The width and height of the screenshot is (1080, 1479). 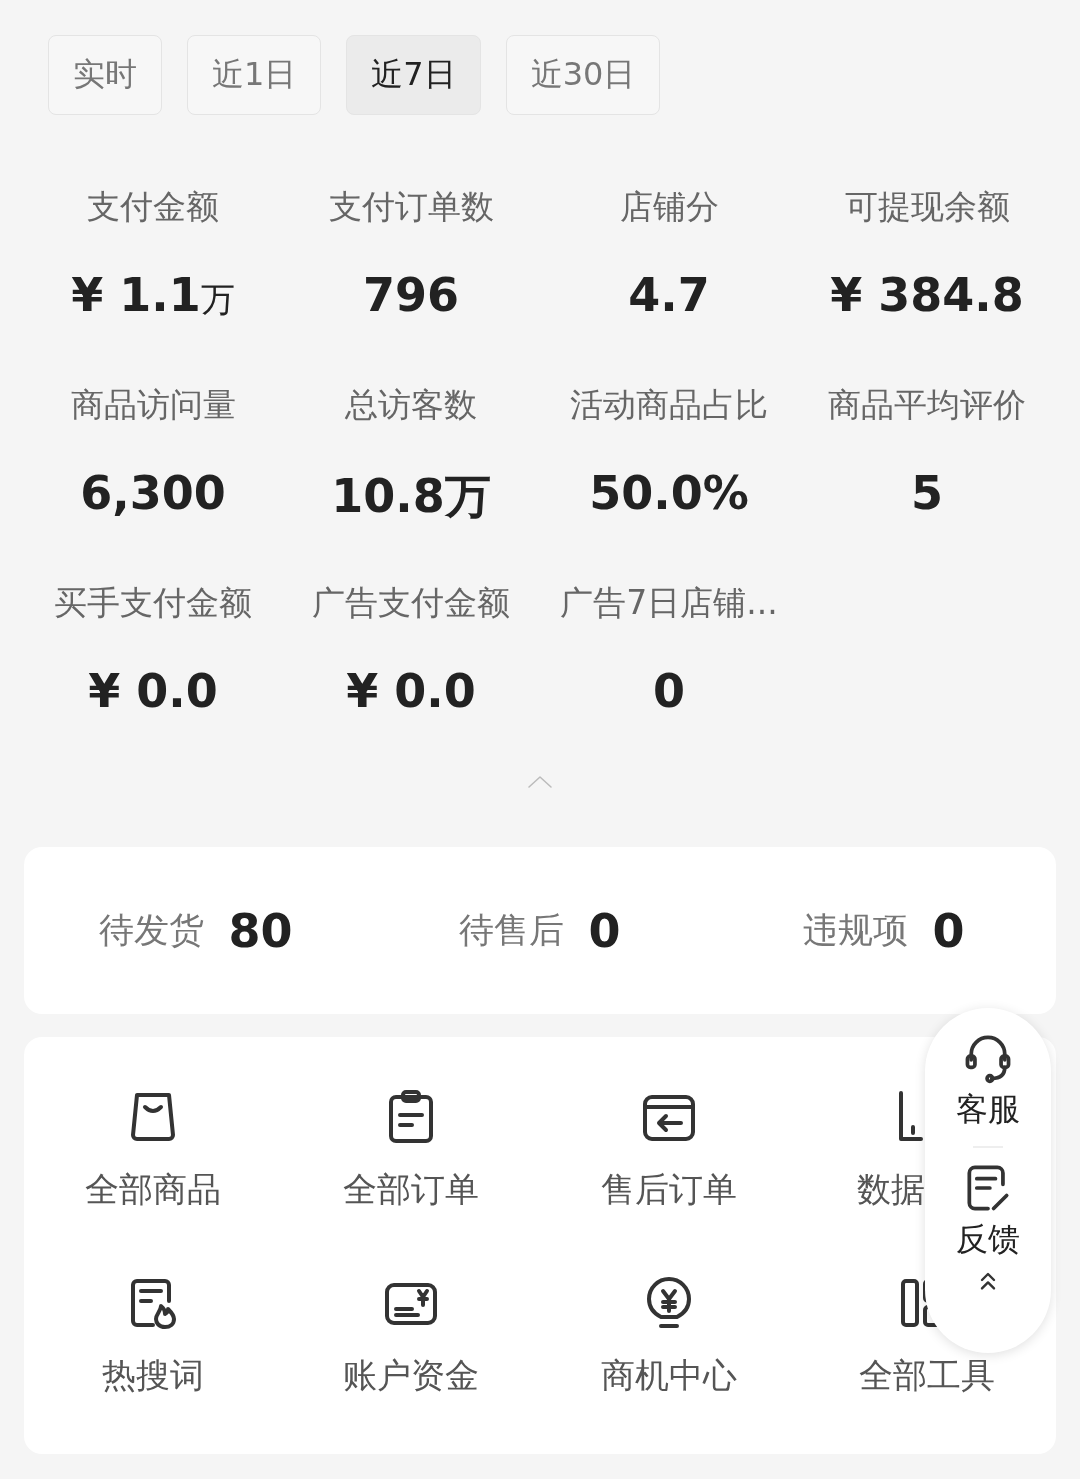 What do you see at coordinates (413, 75) in the screenshot?
I see `period-tab: 近7日` at bounding box center [413, 75].